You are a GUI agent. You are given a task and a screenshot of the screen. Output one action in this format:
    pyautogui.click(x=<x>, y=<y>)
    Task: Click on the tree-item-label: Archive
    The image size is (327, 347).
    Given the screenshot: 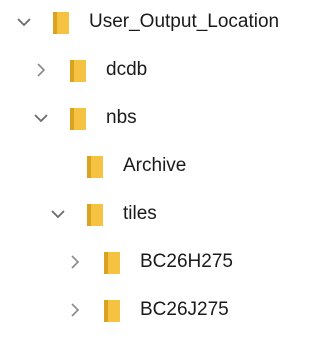 What is the action you would take?
    pyautogui.click(x=155, y=165)
    